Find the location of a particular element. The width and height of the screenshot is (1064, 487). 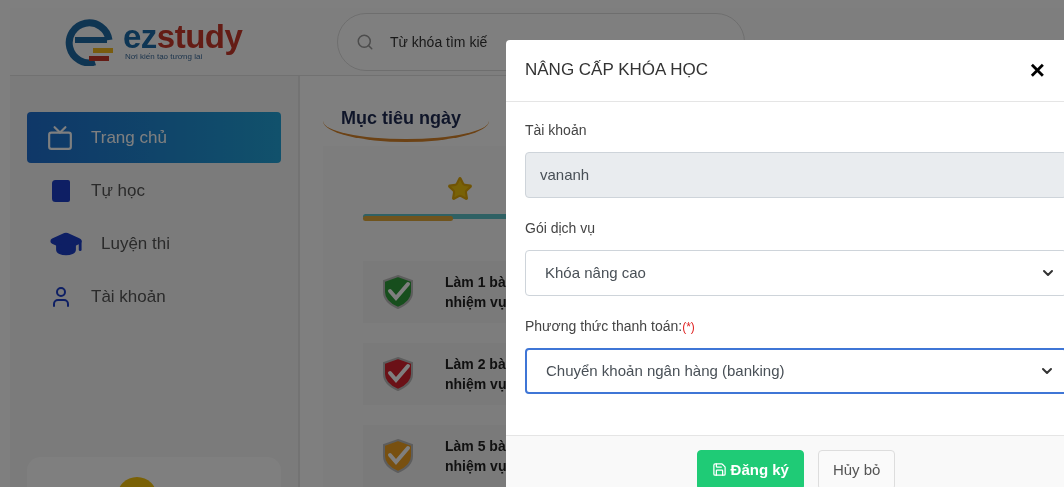

field-label: Tài khoản is located at coordinates (556, 130).